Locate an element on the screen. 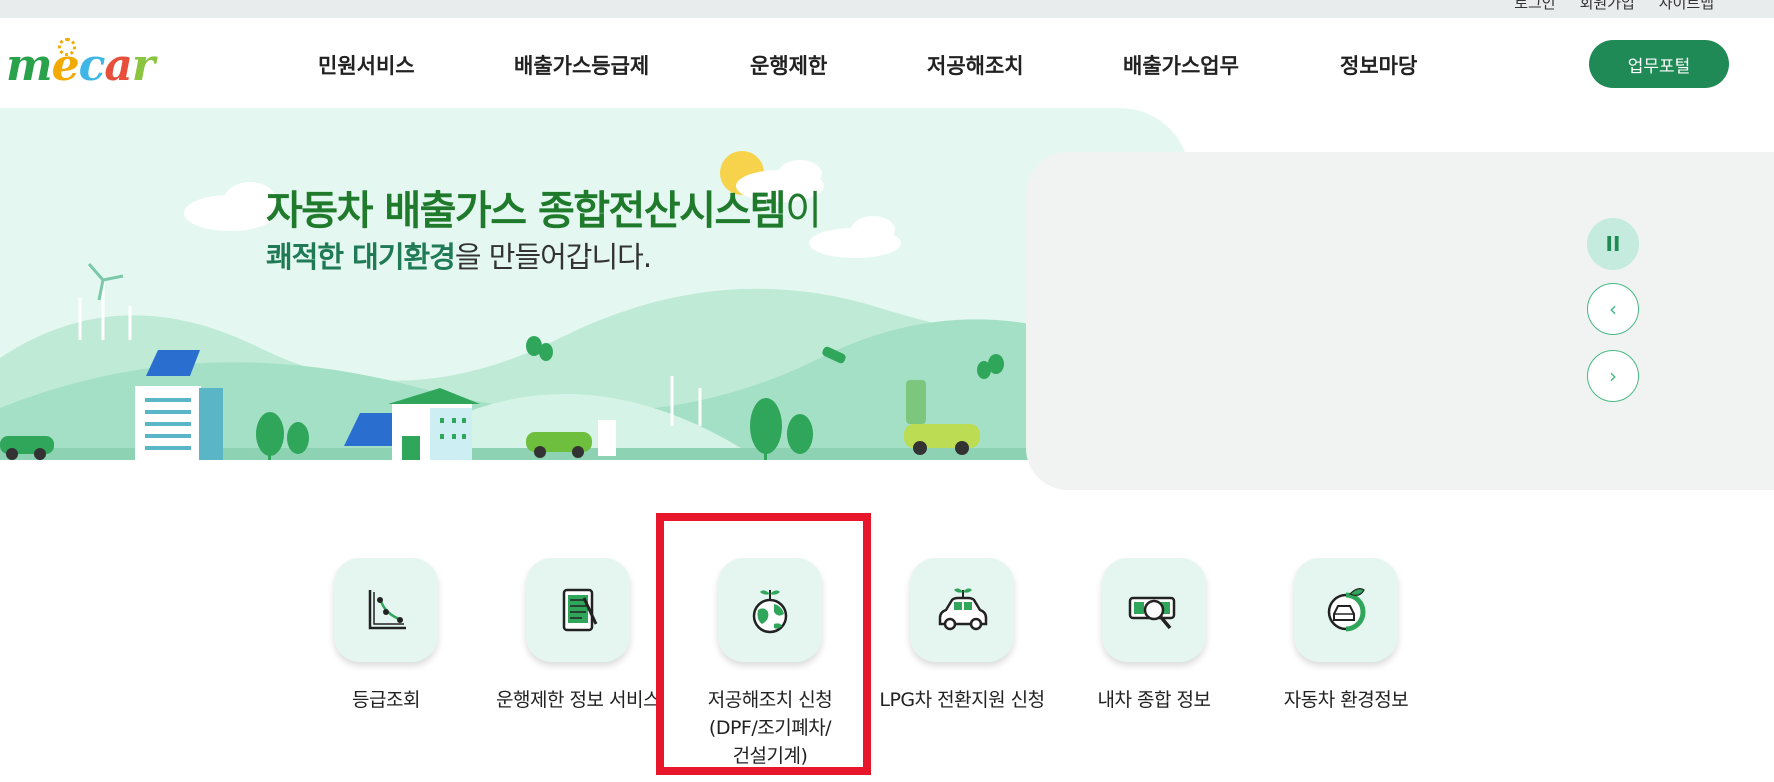 This screenshot has height=782, width=1774. quick-label: 운행제한 정보 서비스 is located at coordinates (578, 700).